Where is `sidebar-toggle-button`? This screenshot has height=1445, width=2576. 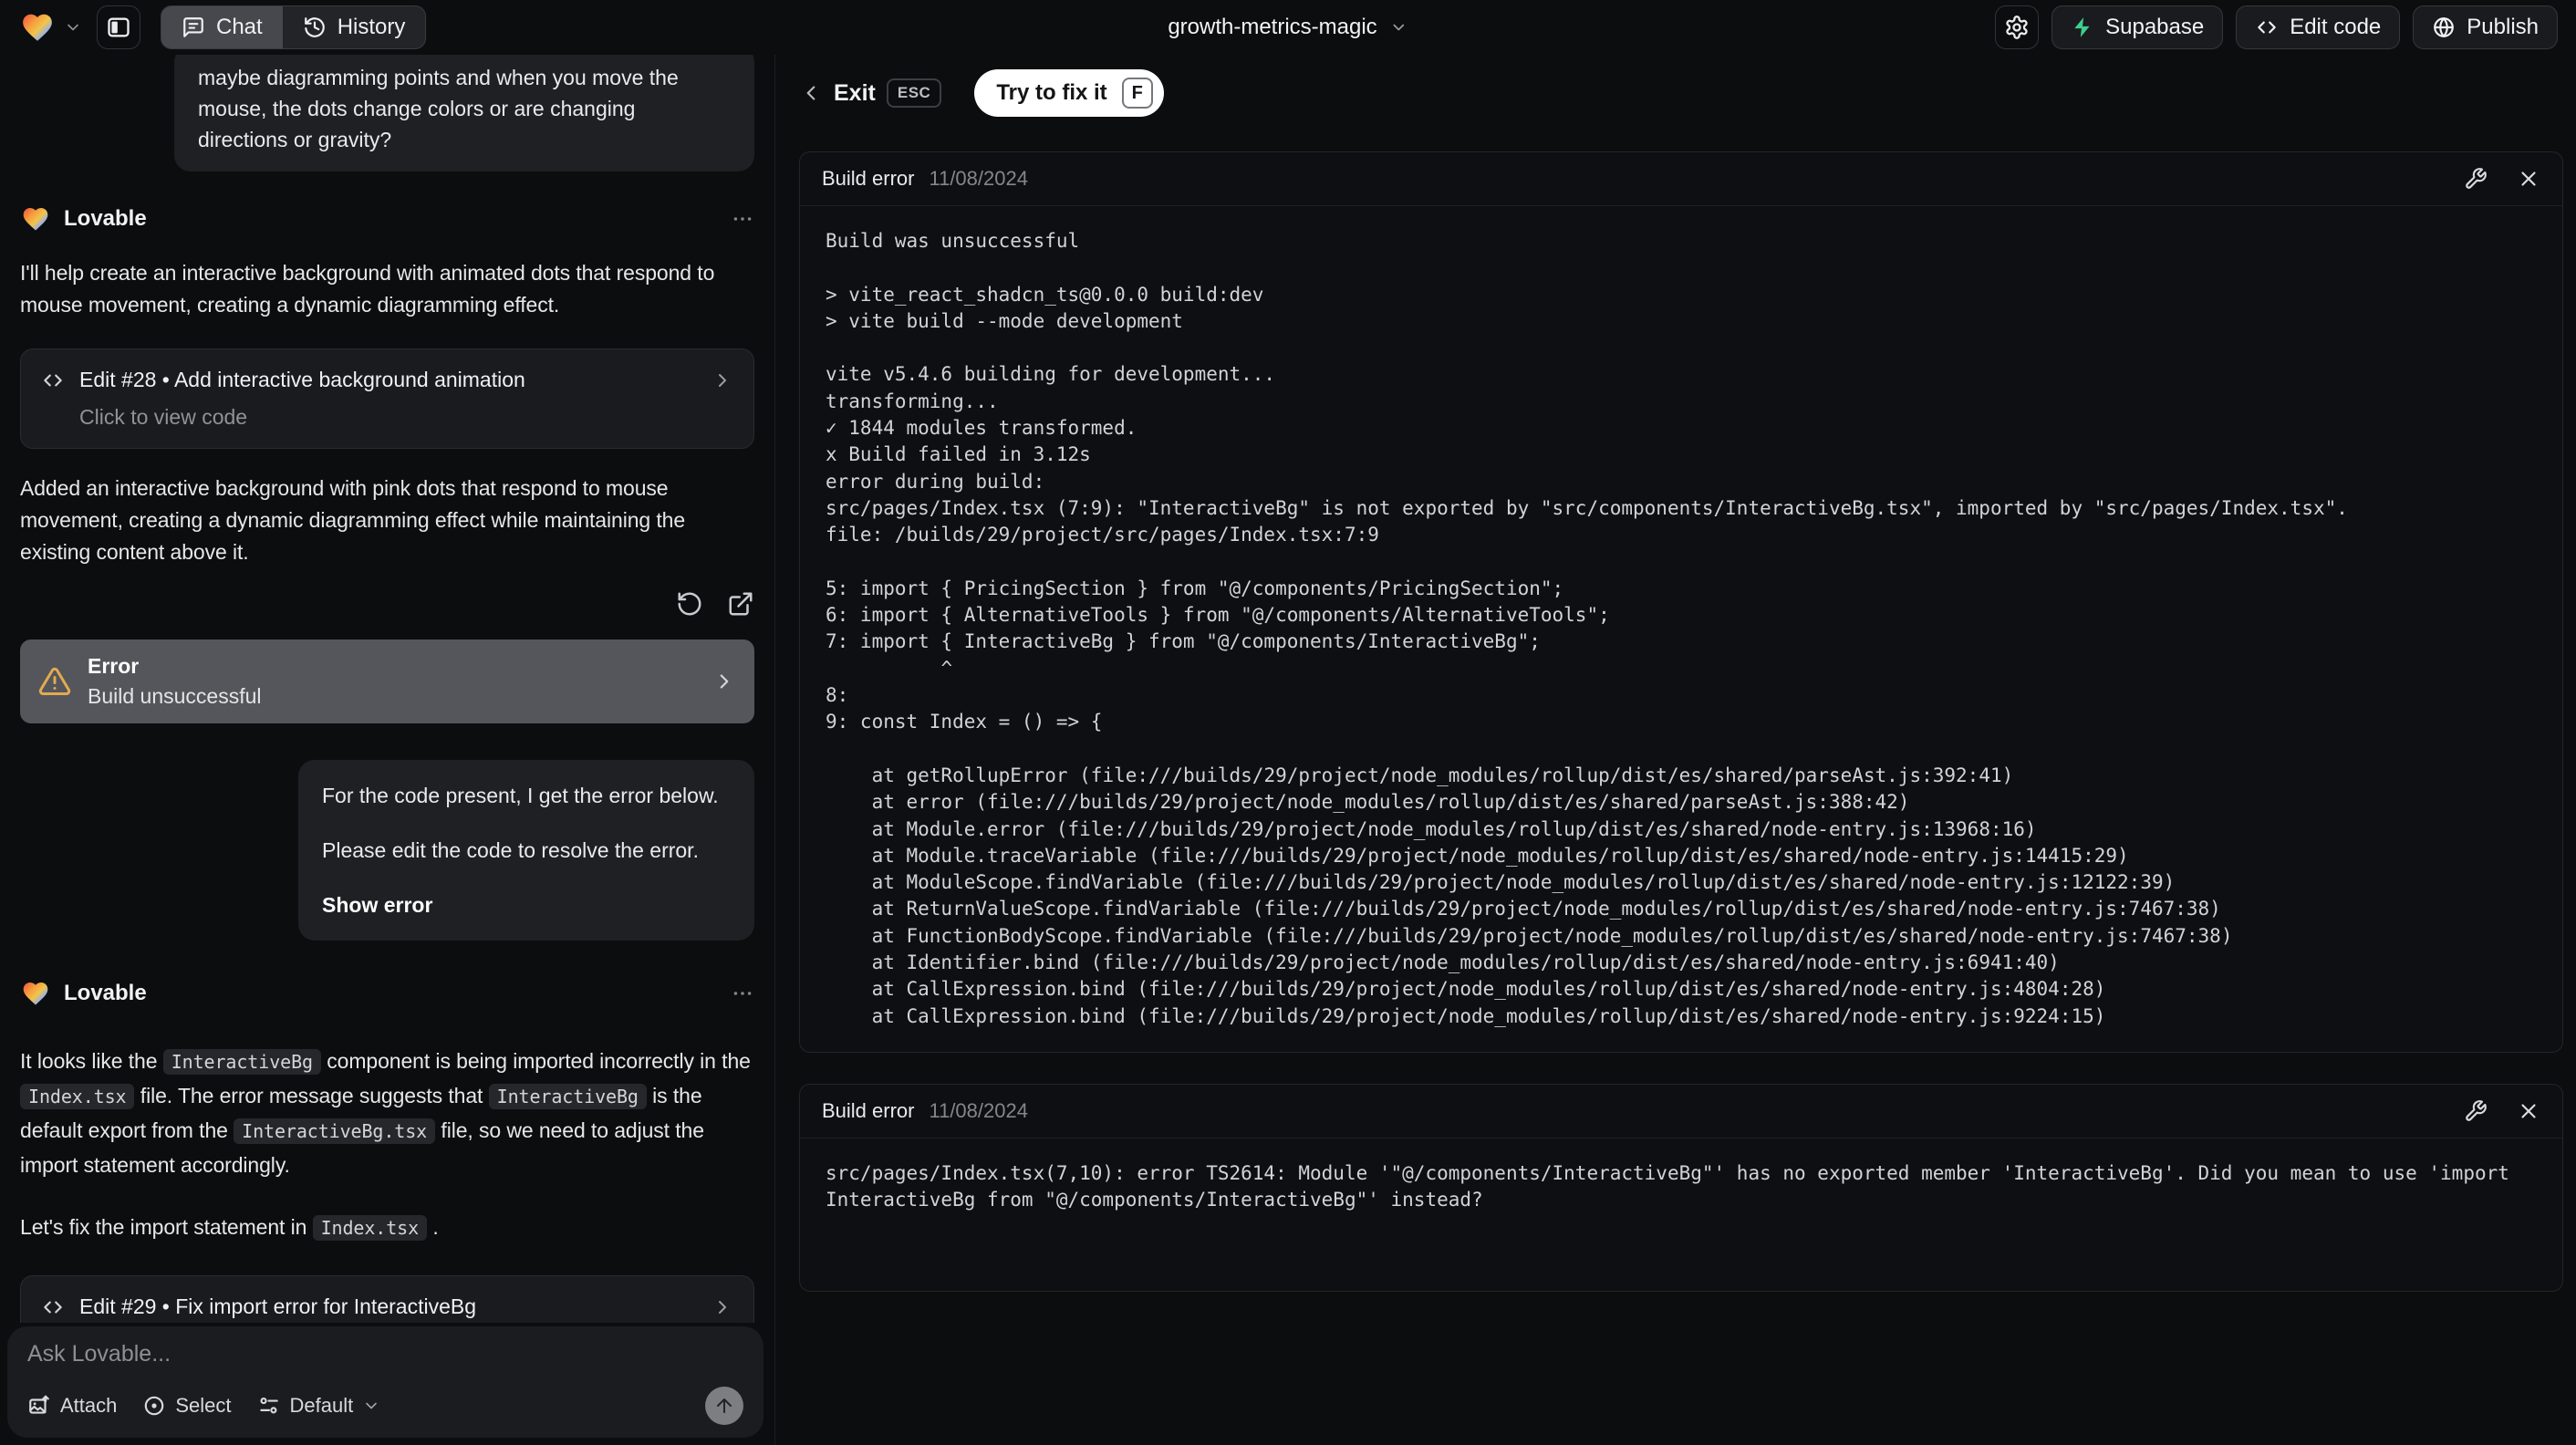
sidebar-toggle-button is located at coordinates (119, 27).